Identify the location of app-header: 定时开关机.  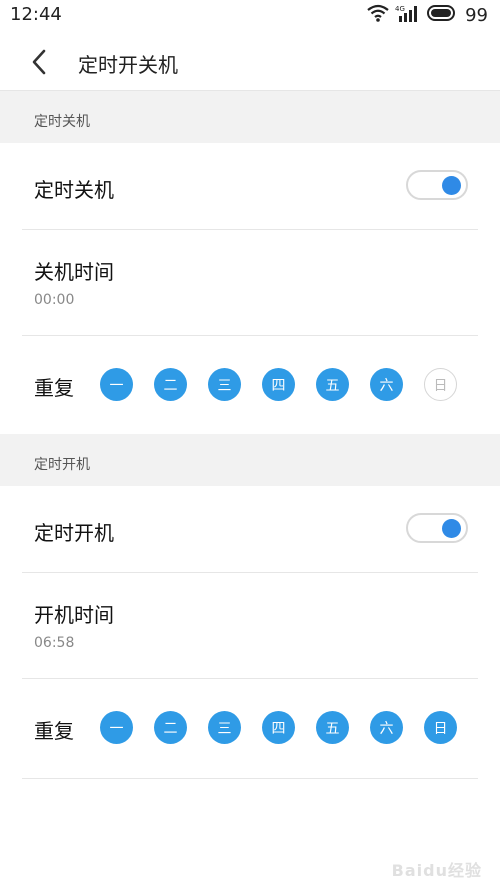
(250, 61).